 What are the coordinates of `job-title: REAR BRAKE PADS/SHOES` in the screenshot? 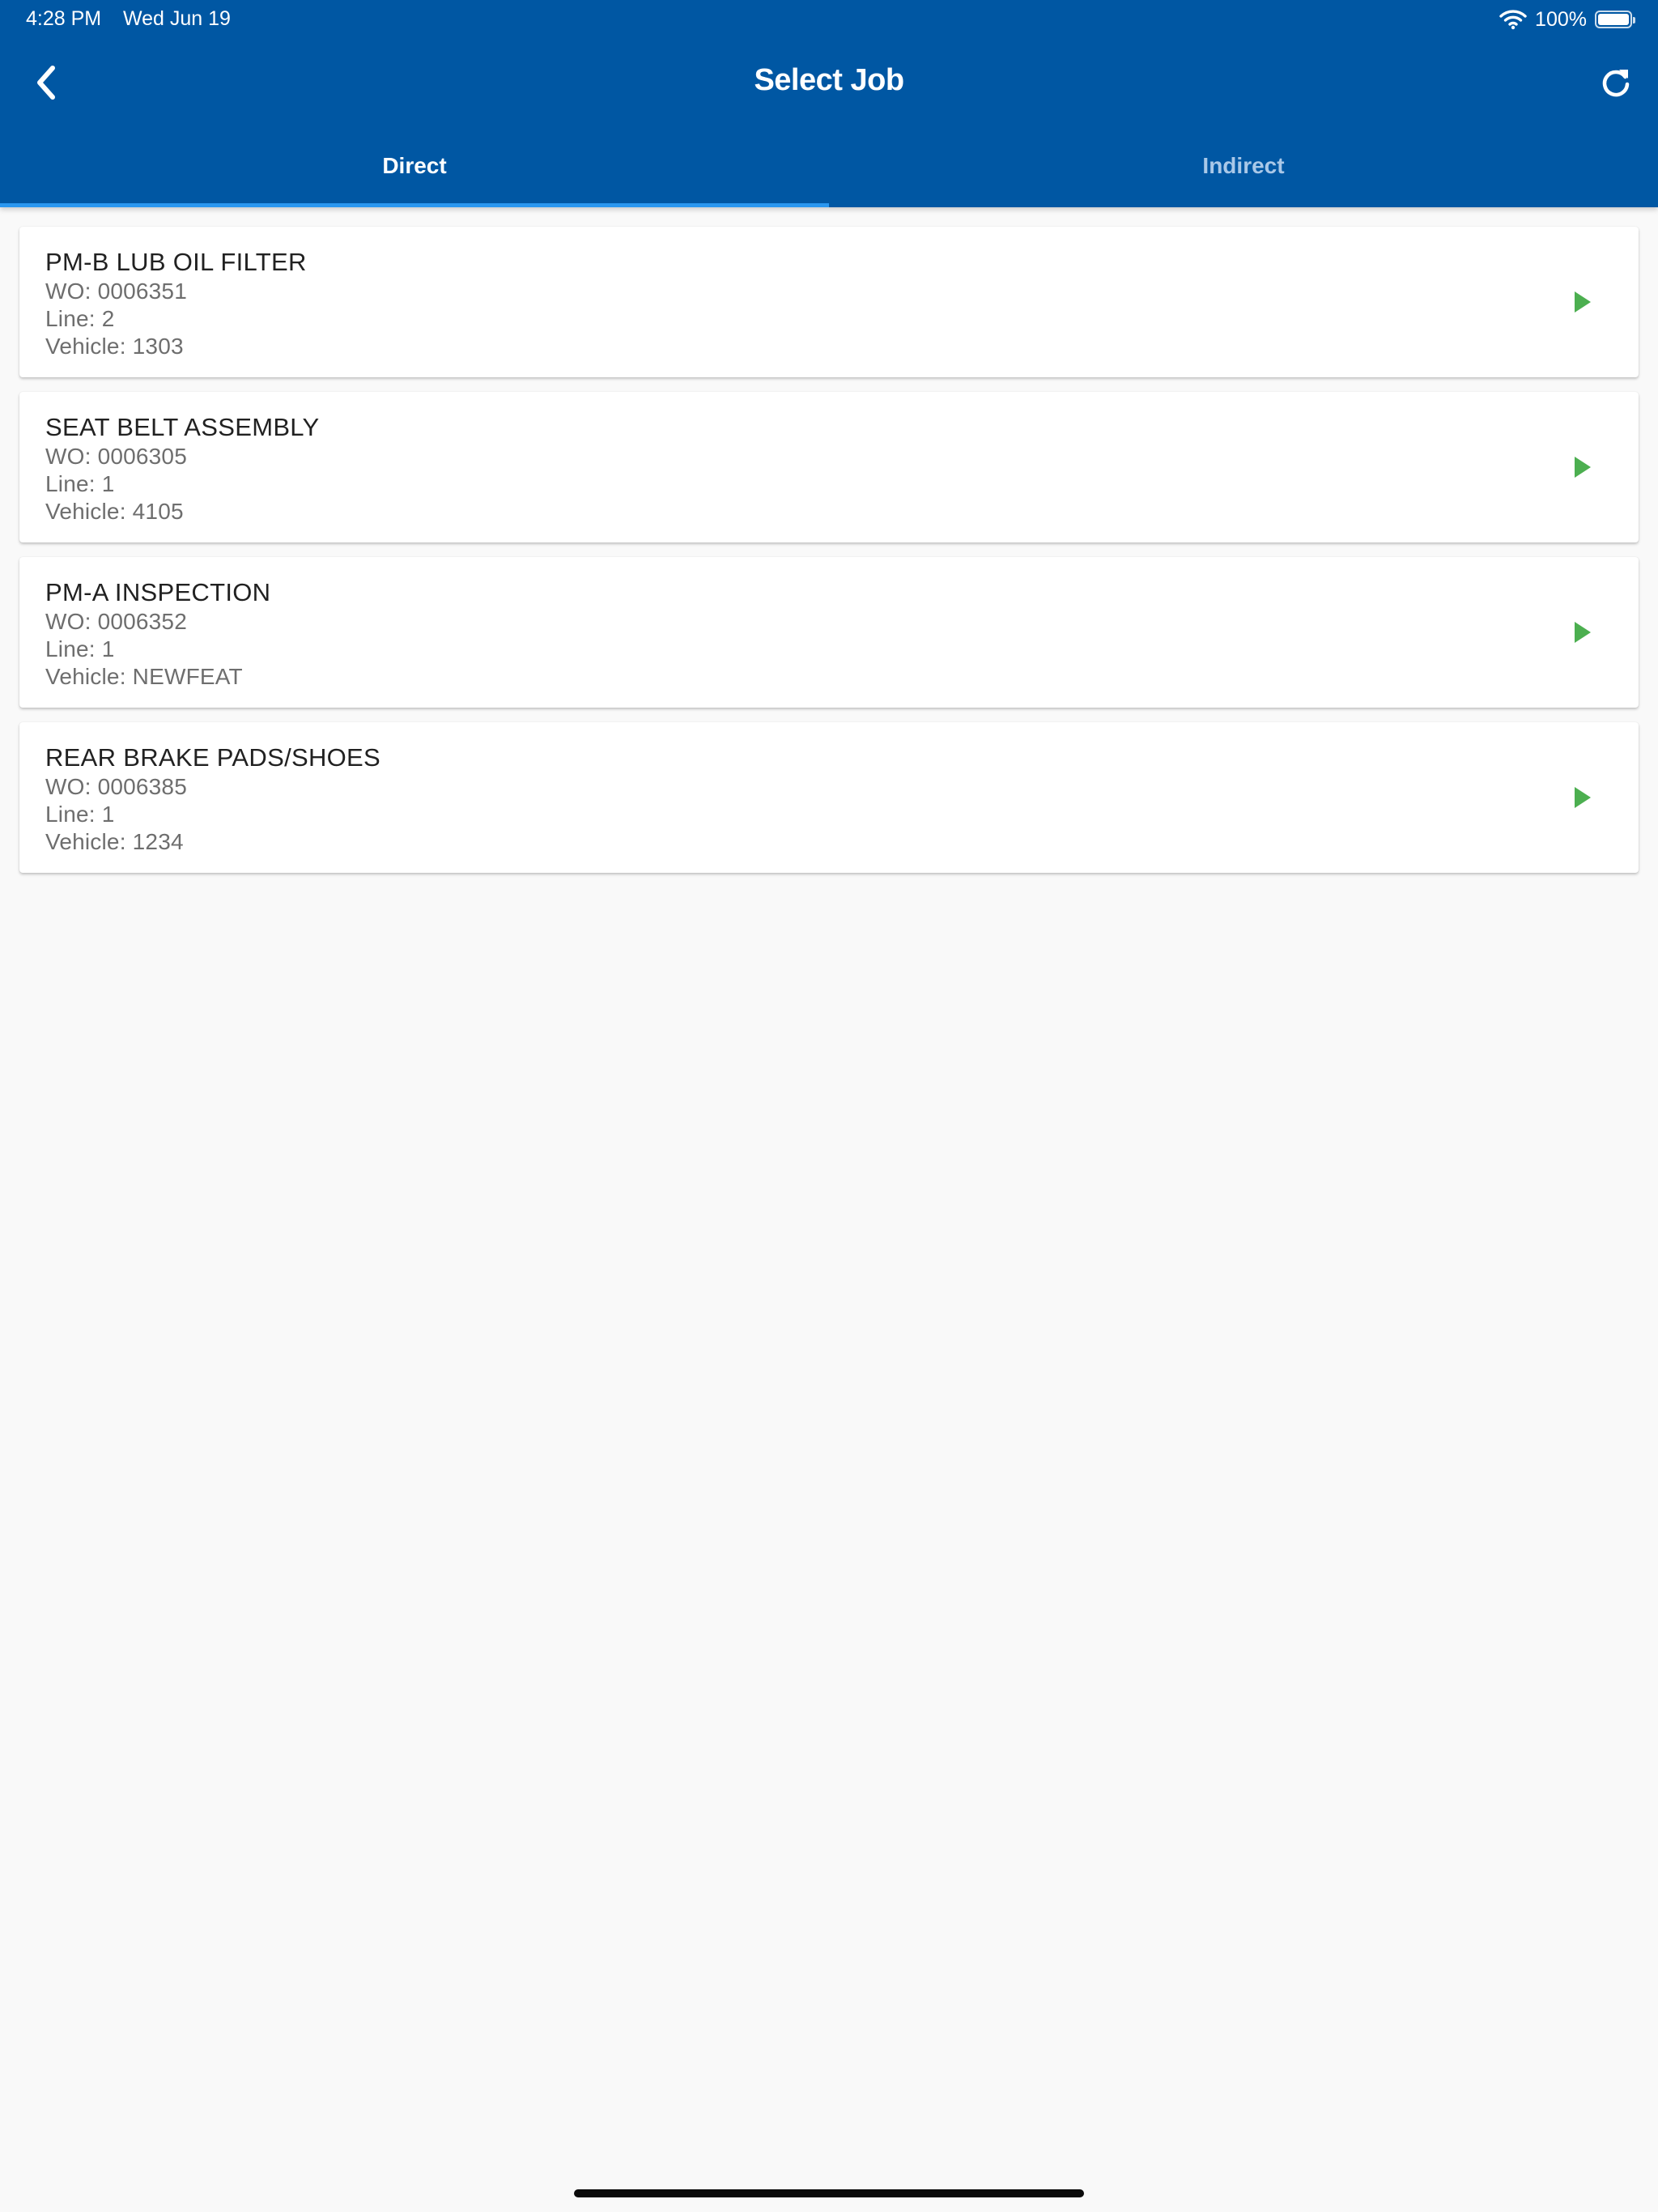 It's located at (213, 758).